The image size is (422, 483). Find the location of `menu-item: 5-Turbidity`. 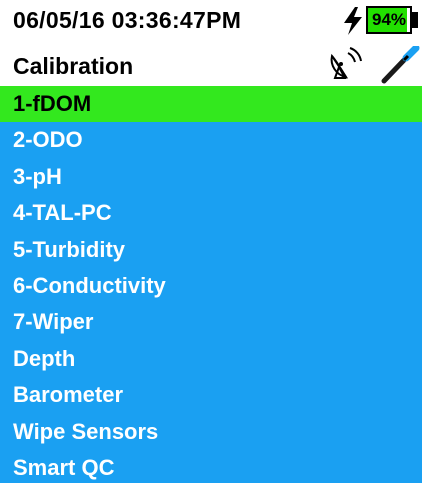

menu-item: 5-Turbidity is located at coordinates (211, 250).